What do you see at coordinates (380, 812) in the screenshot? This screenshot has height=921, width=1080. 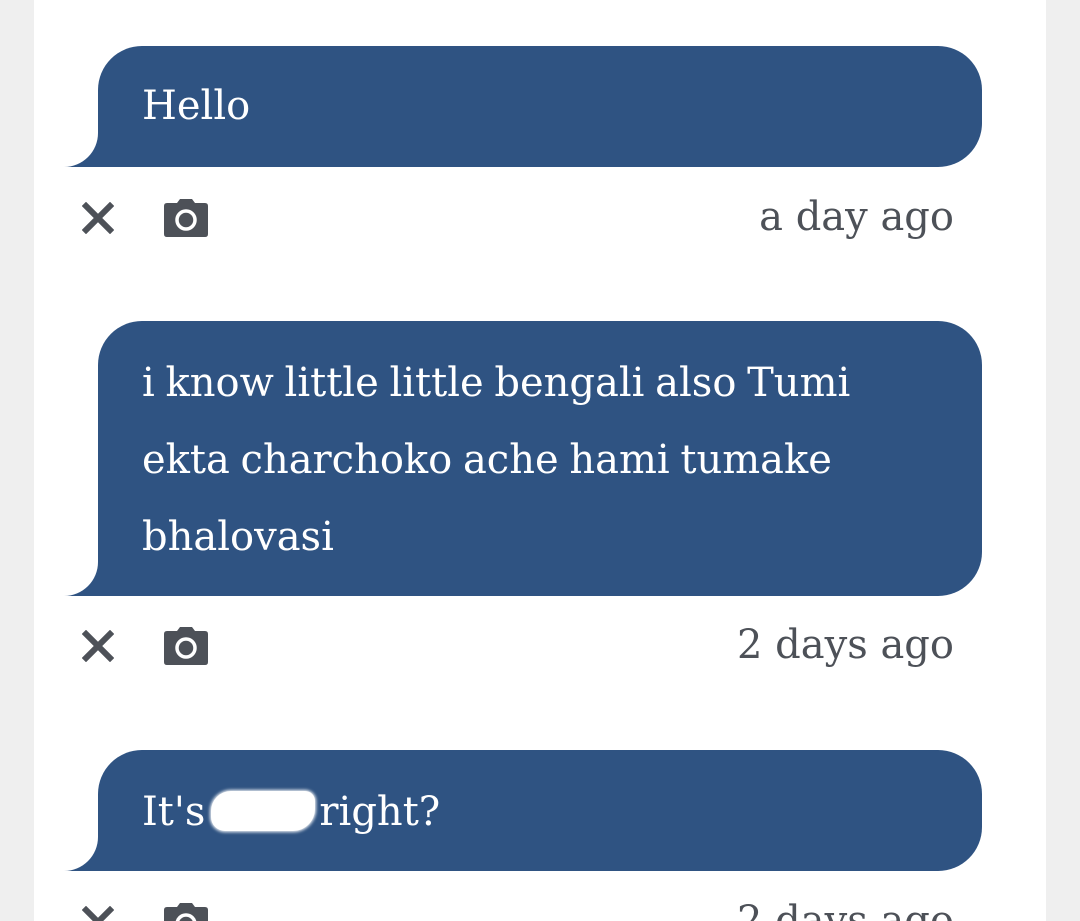 I see `message-text-end: right?` at bounding box center [380, 812].